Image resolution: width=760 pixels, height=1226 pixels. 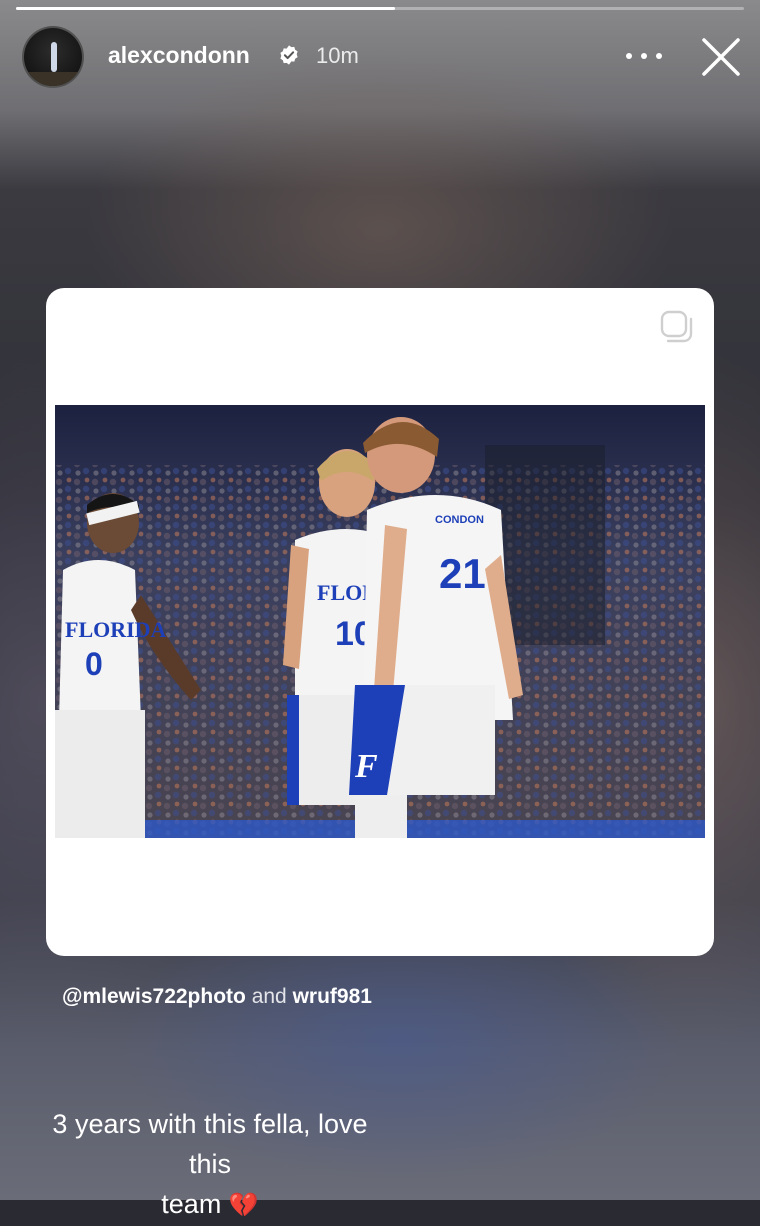 I want to click on tag-wruf981: wruf981, so click(x=332, y=996).